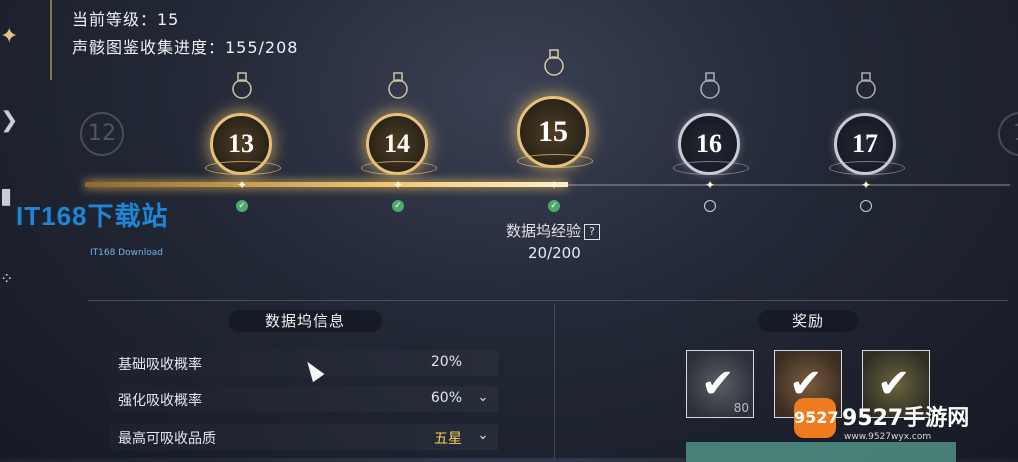 This screenshot has width=1018, height=462. Describe the element at coordinates (592, 232) in the screenshot. I see `help-icon: ?` at that location.